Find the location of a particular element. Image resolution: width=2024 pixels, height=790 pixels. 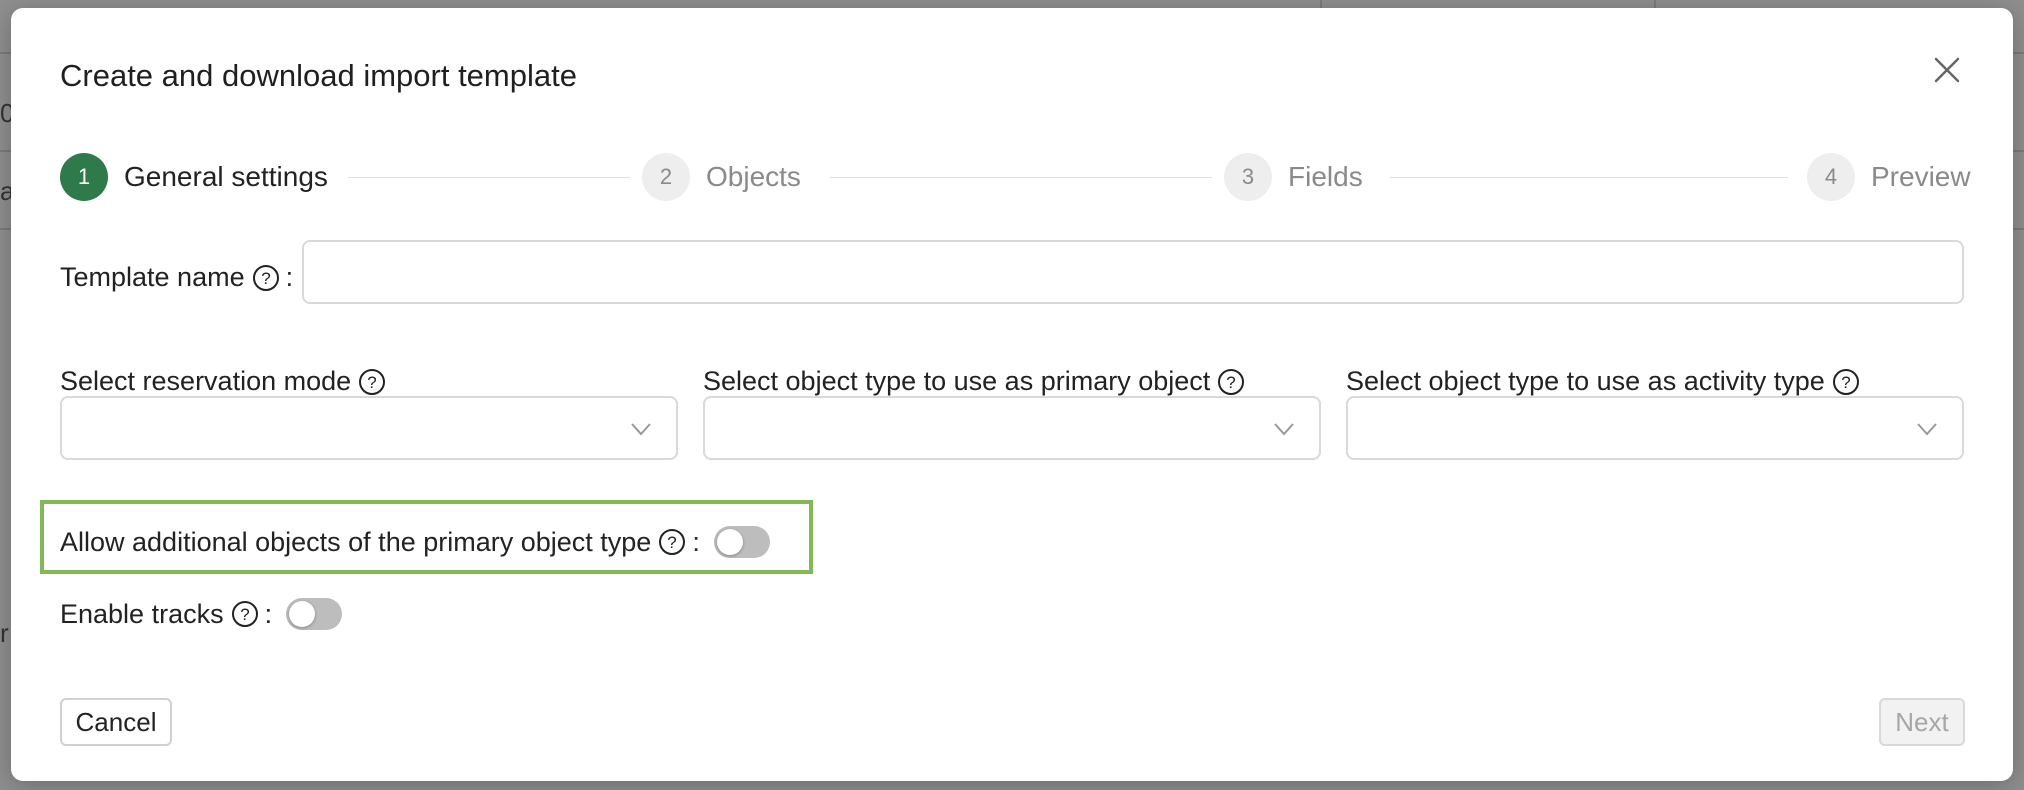

enable-tracks-label: Enable tracks is located at coordinates (142, 613).